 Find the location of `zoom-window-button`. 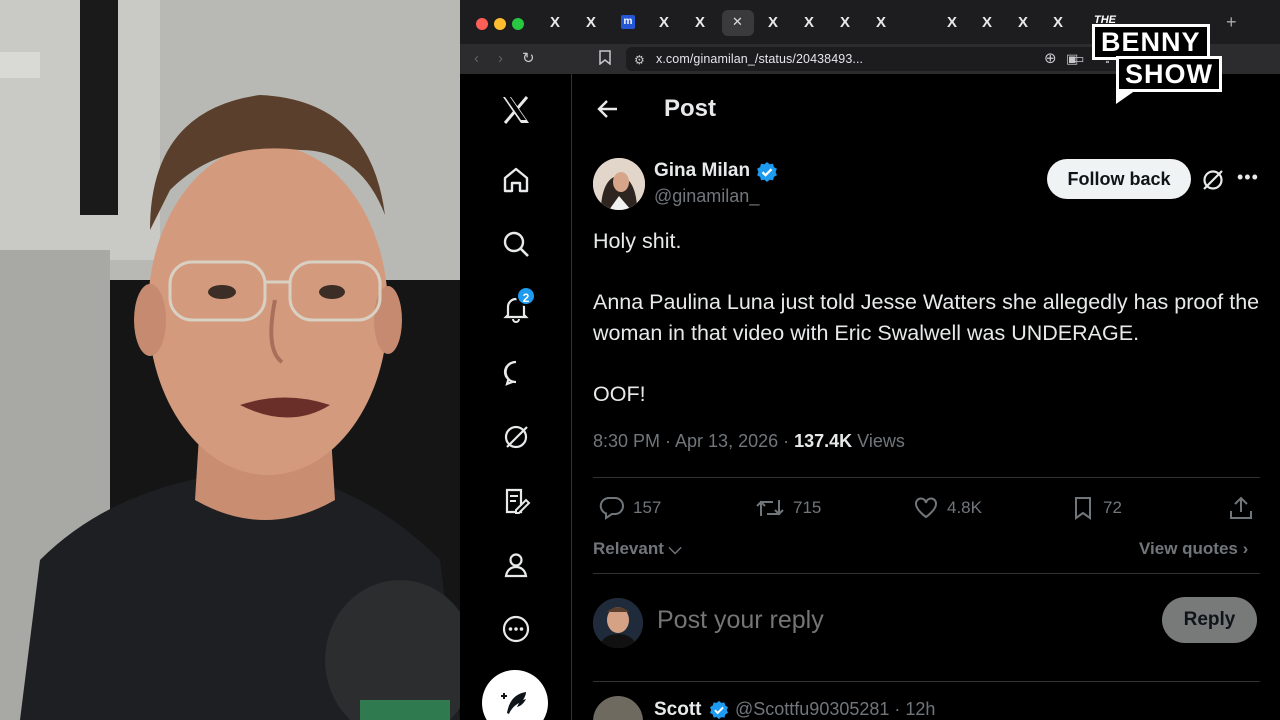

zoom-window-button is located at coordinates (518, 24).